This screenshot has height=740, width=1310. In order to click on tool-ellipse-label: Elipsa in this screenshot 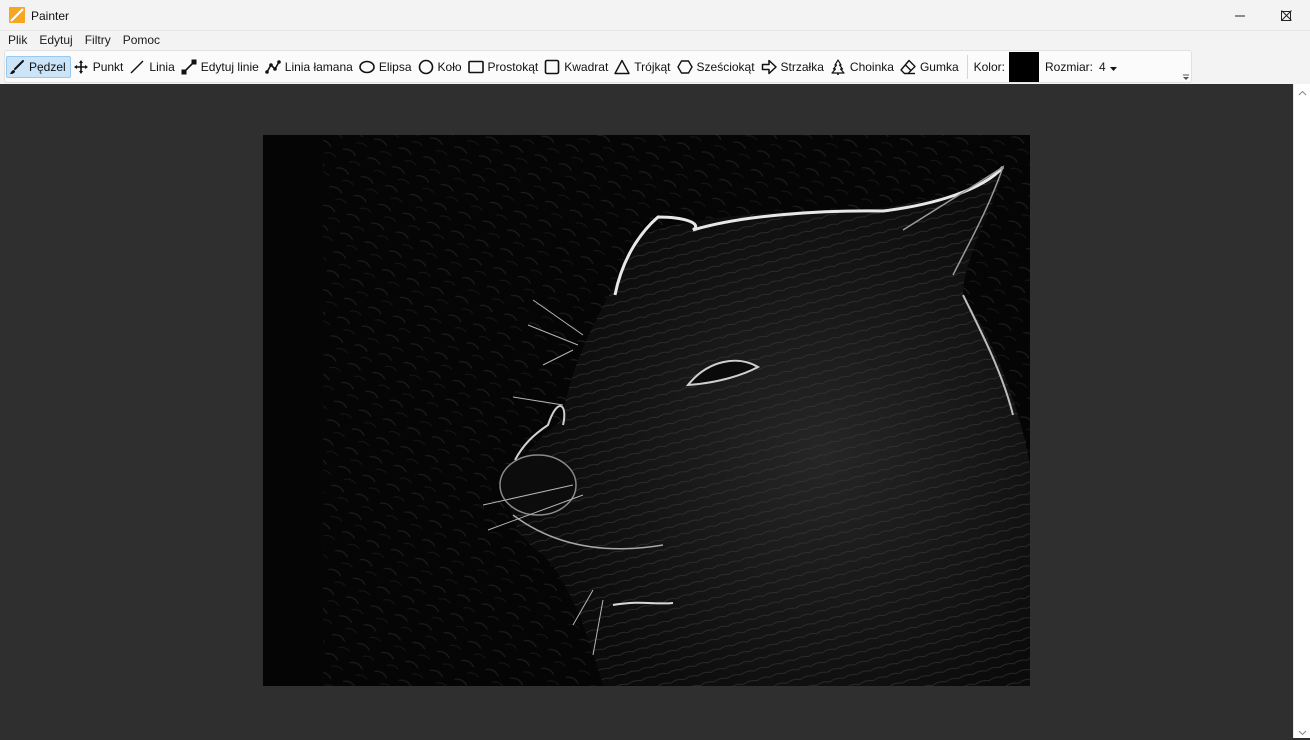, I will do `click(395, 66)`.